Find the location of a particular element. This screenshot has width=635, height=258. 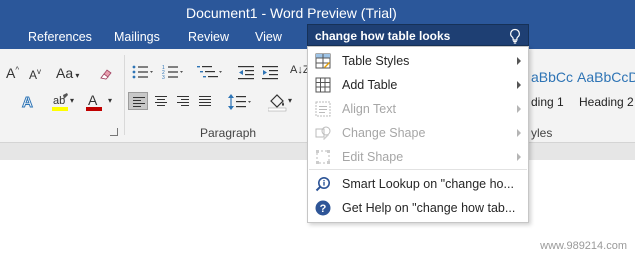

menu-item-align-text: Align Text is located at coordinates (418, 109).